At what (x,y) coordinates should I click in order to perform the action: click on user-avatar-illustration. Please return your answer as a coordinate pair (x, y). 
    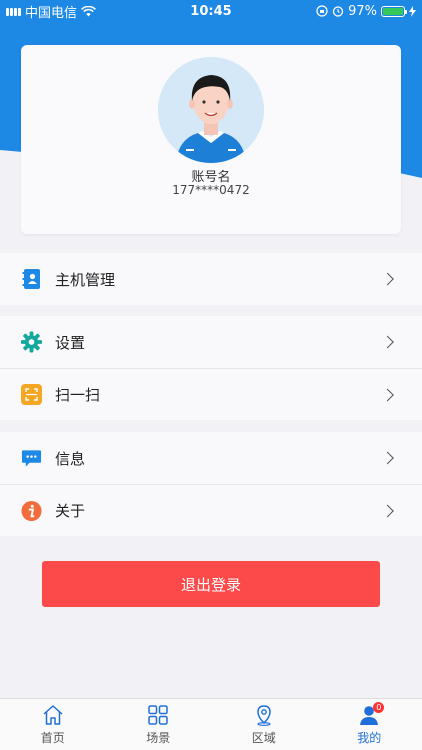
    Looking at the image, I should click on (211, 110).